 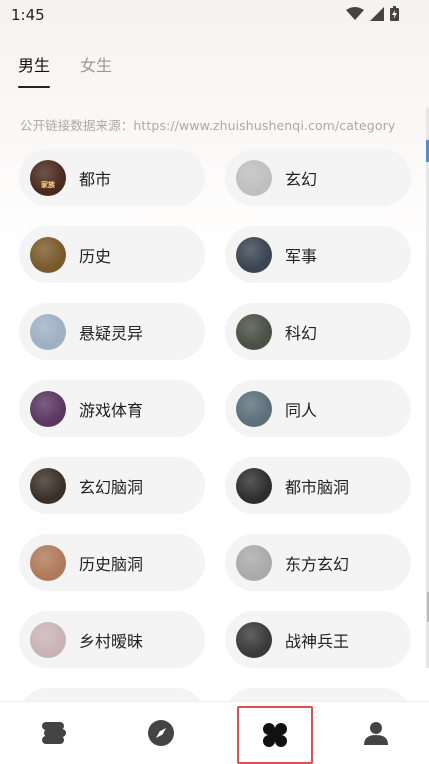 I want to click on category-label: 军事, so click(x=301, y=256).